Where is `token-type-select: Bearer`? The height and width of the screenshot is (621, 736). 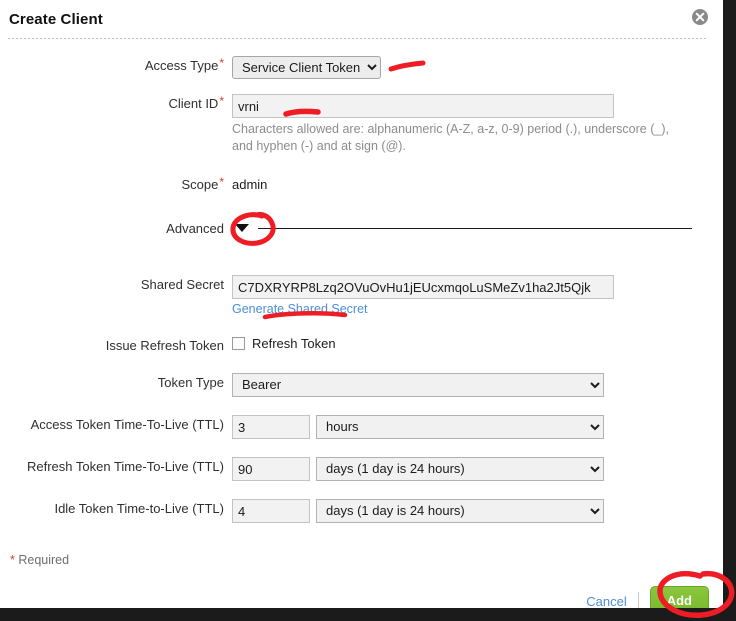
token-type-select: Bearer is located at coordinates (418, 385).